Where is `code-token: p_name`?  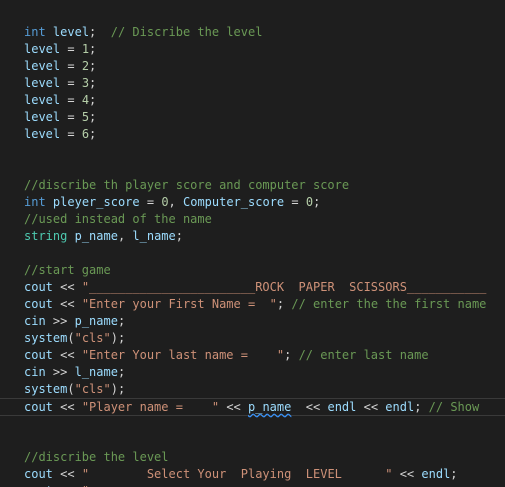
code-token: p_name is located at coordinates (96, 236).